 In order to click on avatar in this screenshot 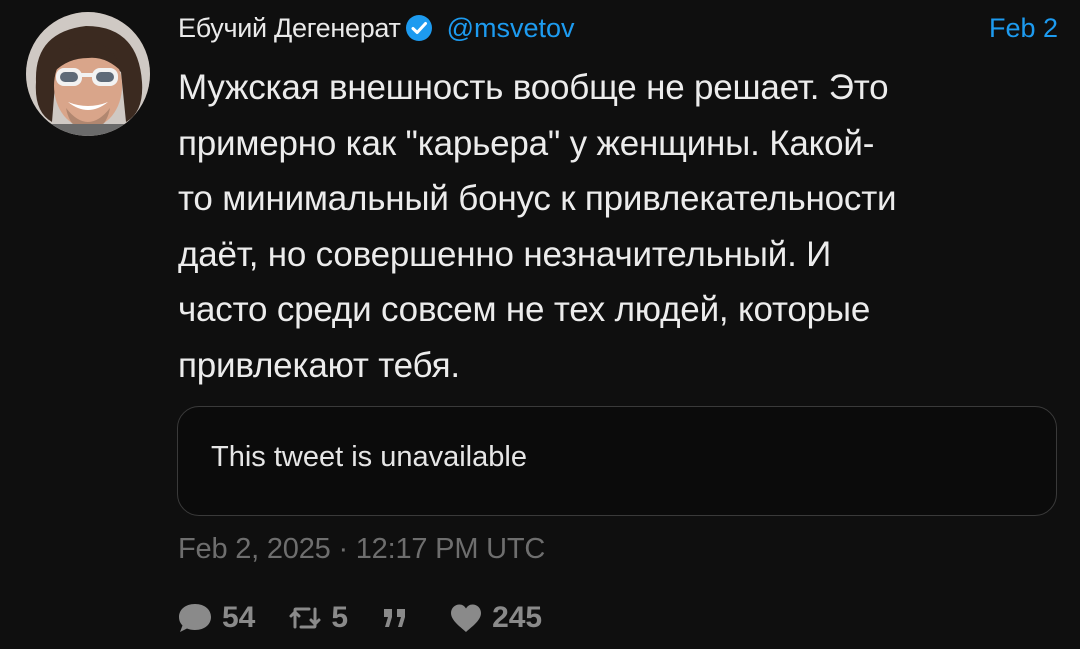, I will do `click(88, 74)`.